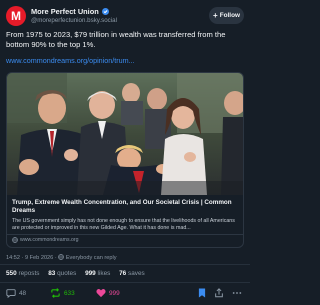 This screenshot has width=320, height=305. I want to click on quotes-label: quotes, so click(66, 273).